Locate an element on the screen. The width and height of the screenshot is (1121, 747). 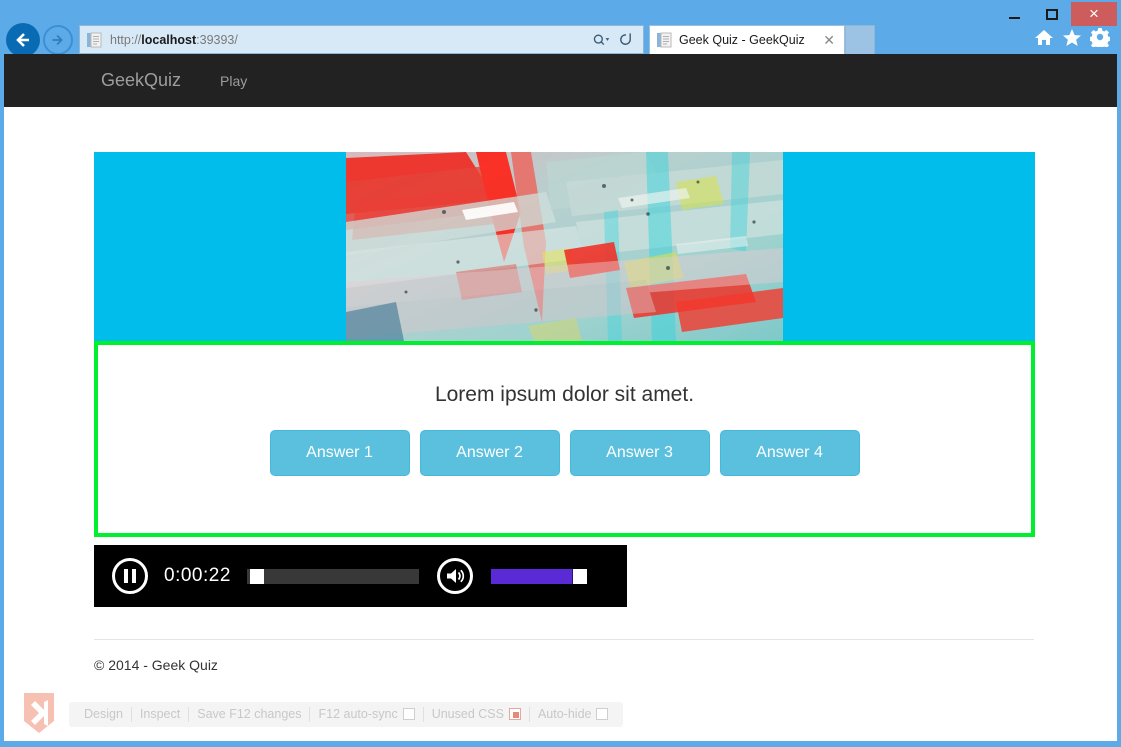
answer-button-4: Answer 4 is located at coordinates (789, 453).